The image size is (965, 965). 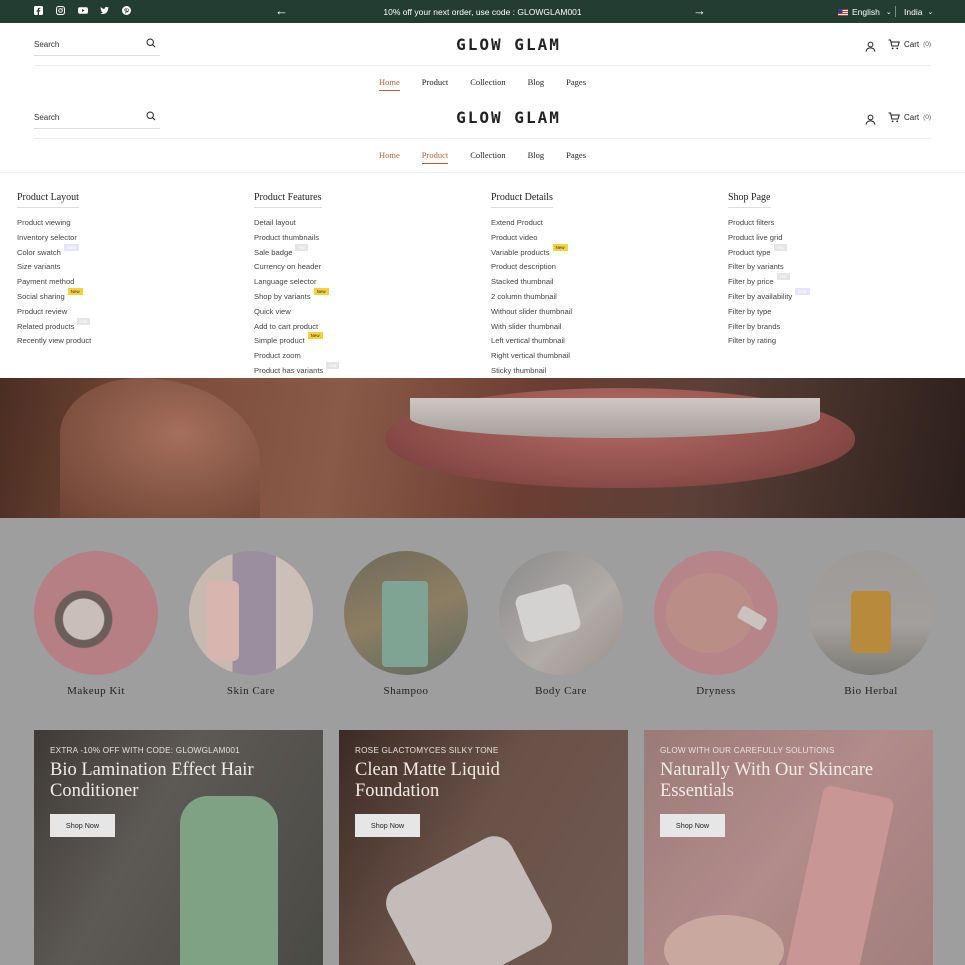 I want to click on menu-link-label: Product zoom, so click(x=277, y=356).